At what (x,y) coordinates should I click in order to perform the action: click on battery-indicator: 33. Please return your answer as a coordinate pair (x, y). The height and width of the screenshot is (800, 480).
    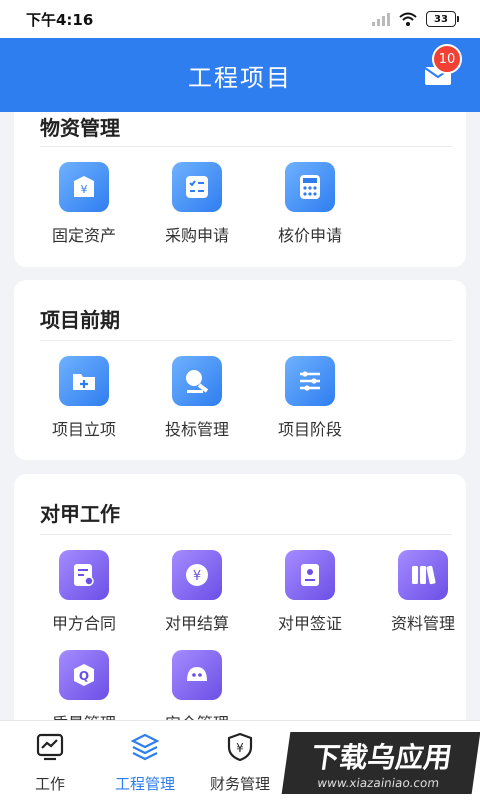
    Looking at the image, I should click on (442, 19).